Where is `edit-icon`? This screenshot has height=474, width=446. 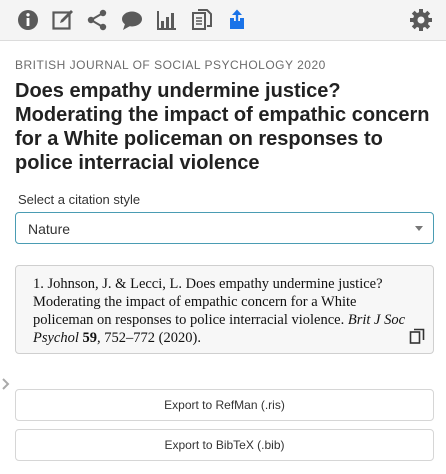
edit-icon is located at coordinates (63, 20).